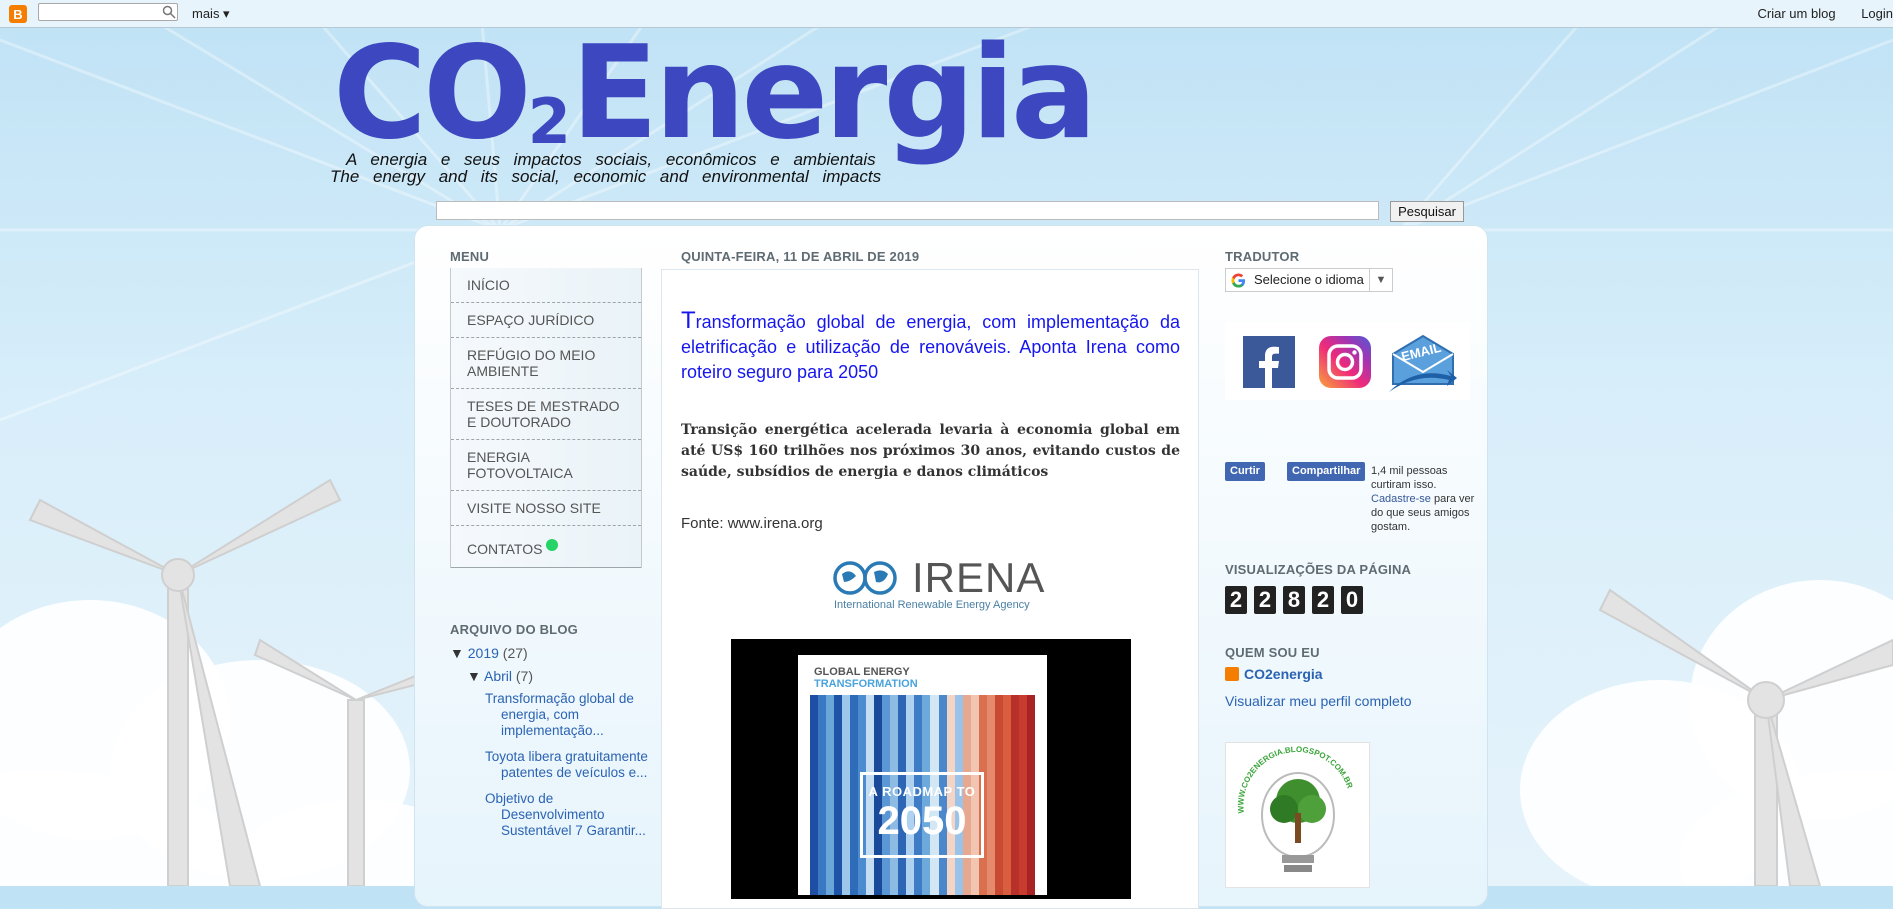 This screenshot has height=909, width=1893. I want to click on menu-item-inicio: INÍCIO, so click(546, 285).